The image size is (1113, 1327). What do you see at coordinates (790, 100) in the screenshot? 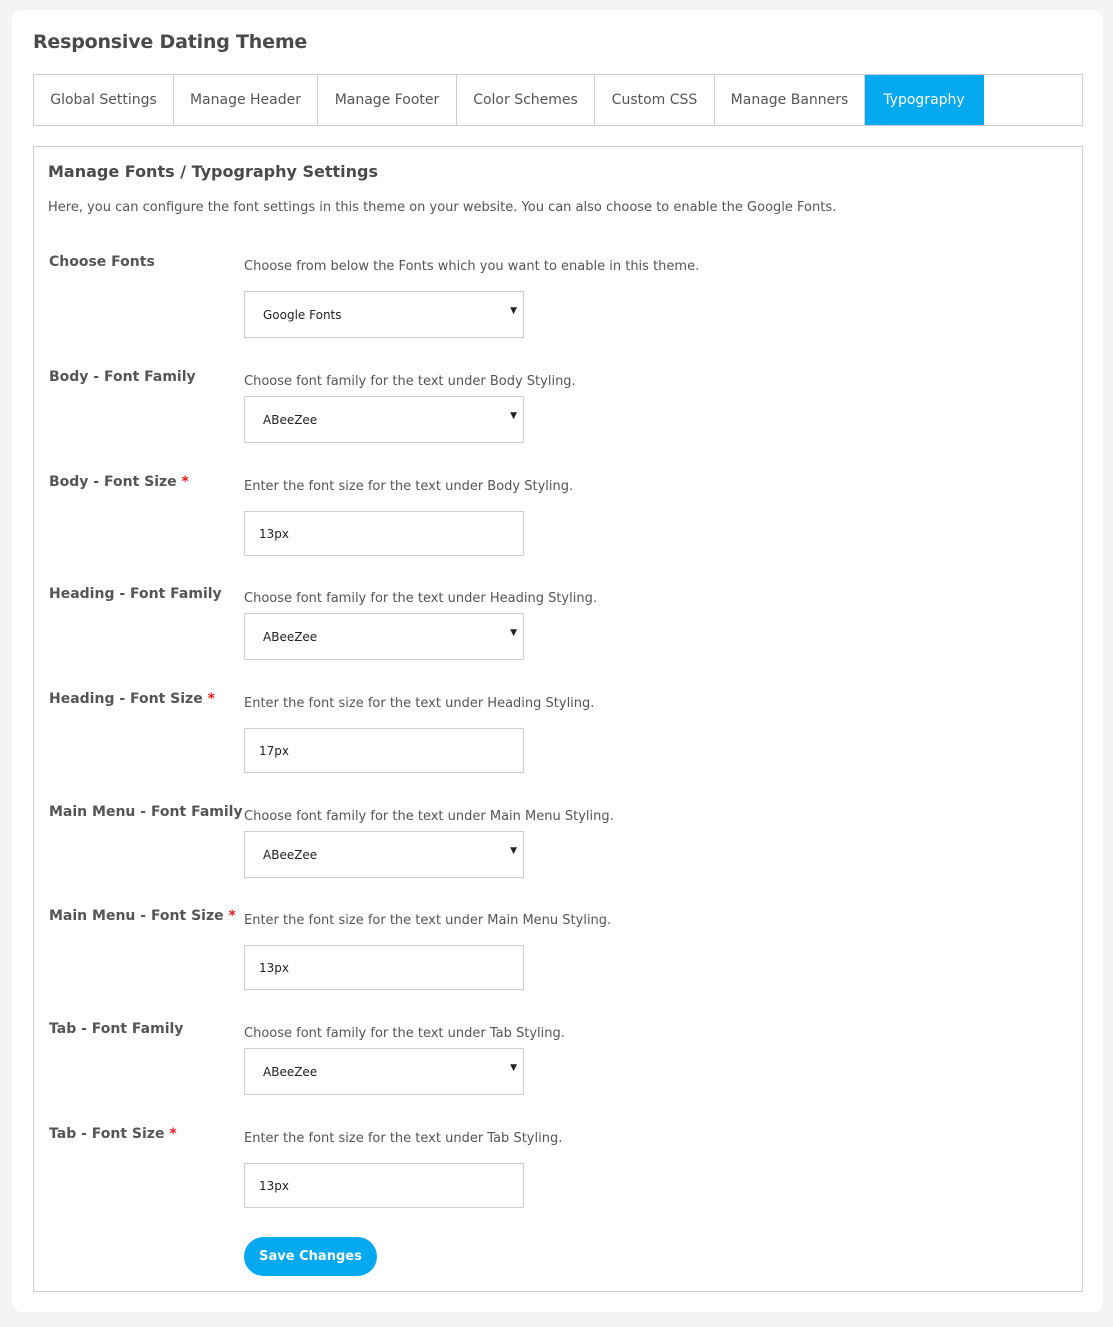
I see `tab-manage-banners: Manage Banners` at bounding box center [790, 100].